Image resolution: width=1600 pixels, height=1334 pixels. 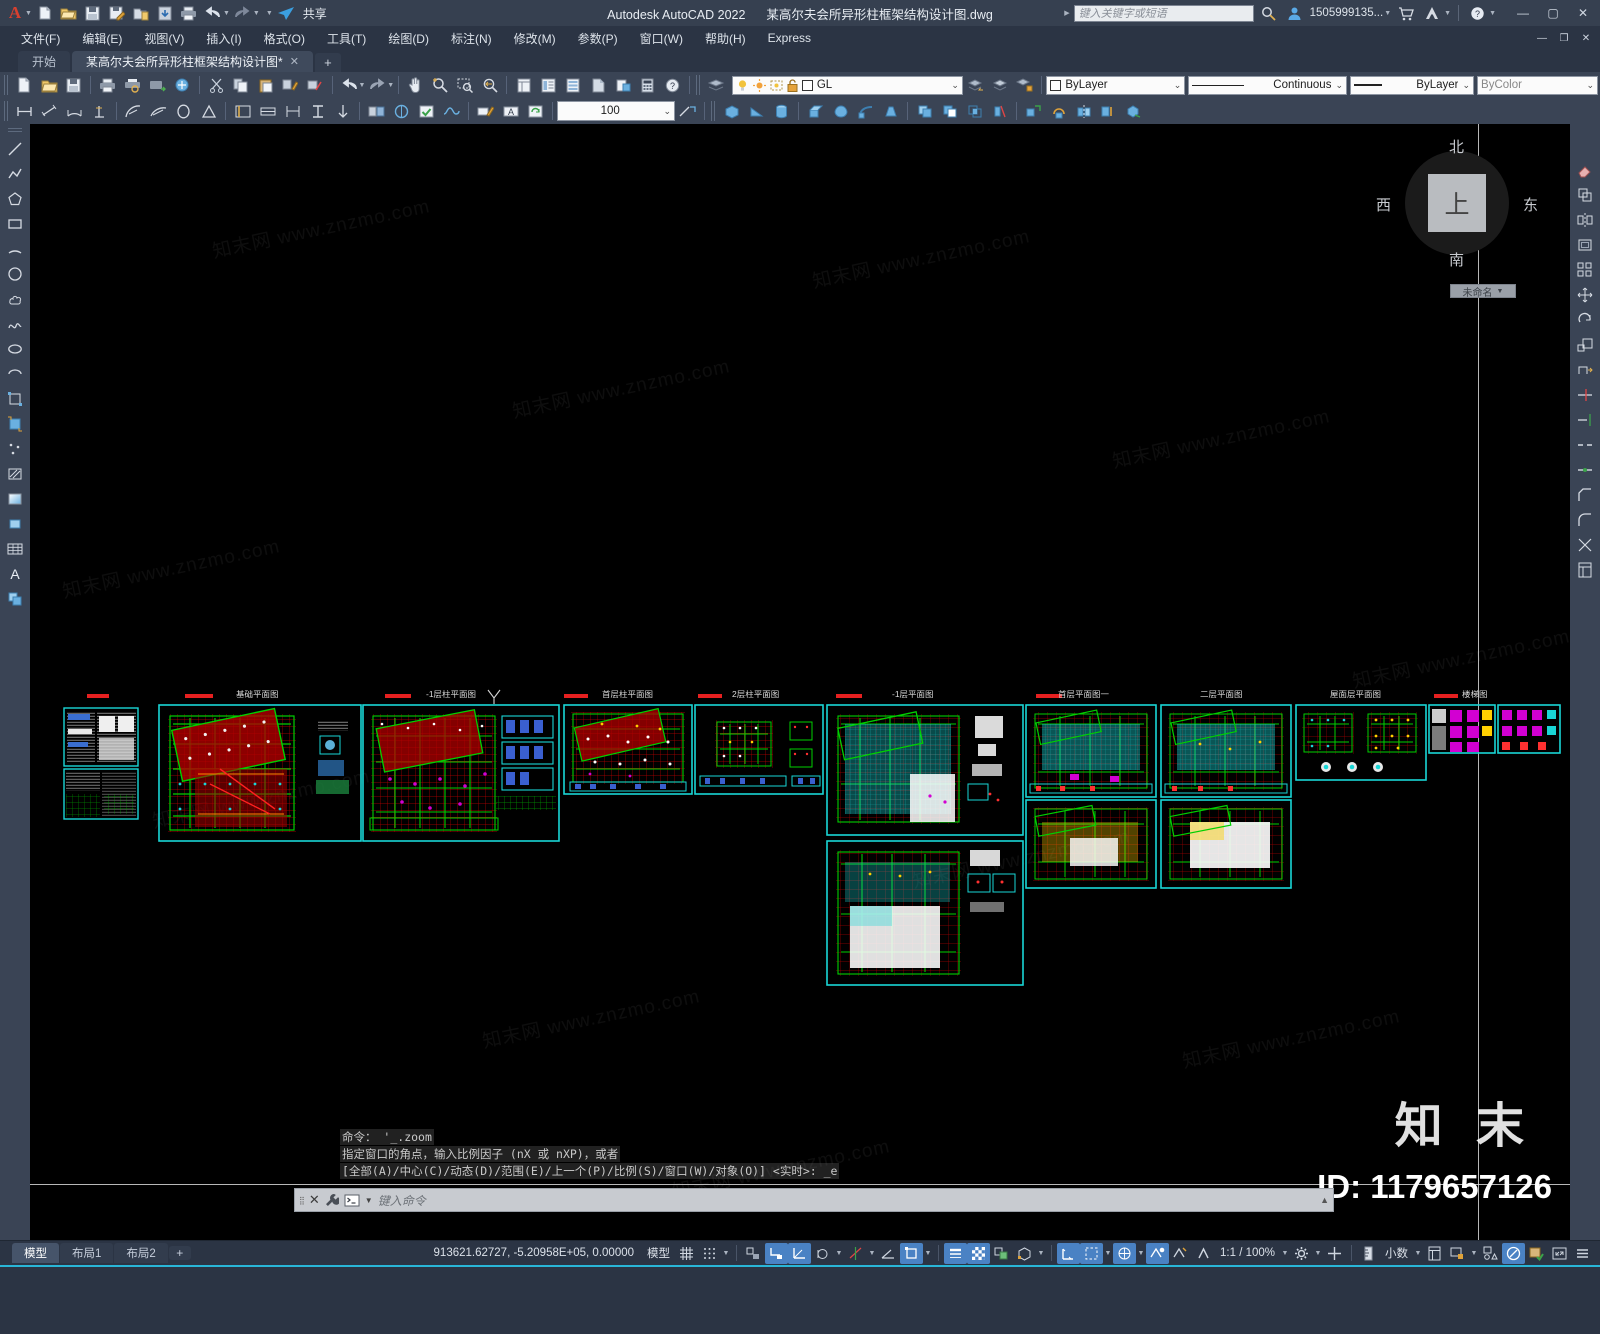 I want to click on quick-properties-toggle, so click(x=1434, y=1253).